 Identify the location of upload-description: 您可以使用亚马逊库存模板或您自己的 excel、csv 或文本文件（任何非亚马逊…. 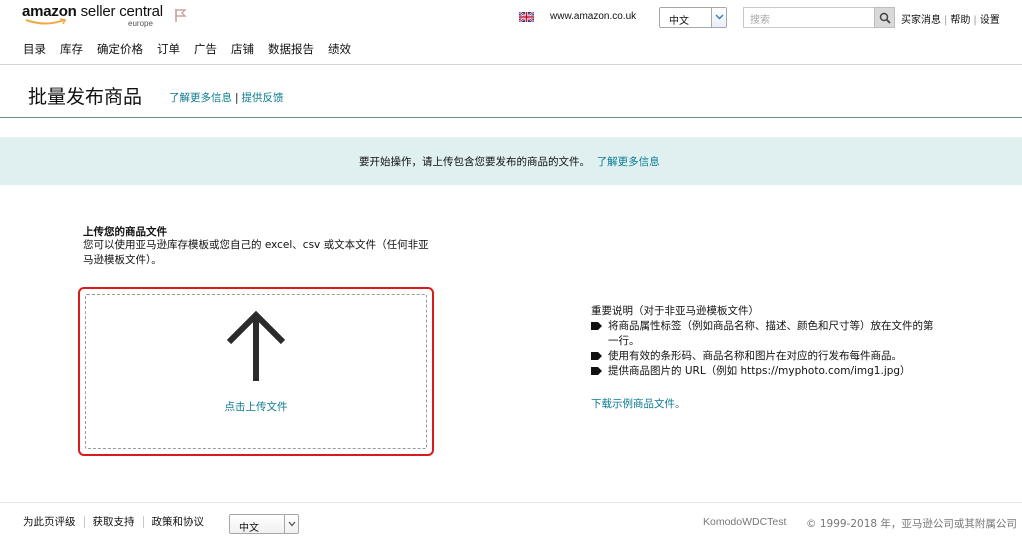
(256, 252).